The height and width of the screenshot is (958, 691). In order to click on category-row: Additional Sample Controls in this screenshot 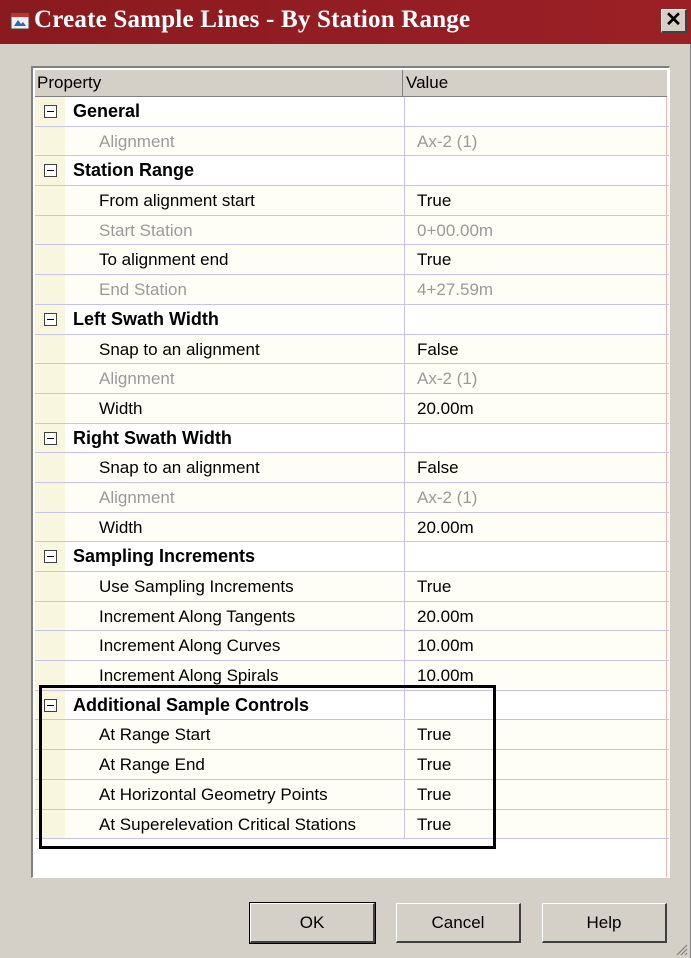, I will do `click(352, 705)`.